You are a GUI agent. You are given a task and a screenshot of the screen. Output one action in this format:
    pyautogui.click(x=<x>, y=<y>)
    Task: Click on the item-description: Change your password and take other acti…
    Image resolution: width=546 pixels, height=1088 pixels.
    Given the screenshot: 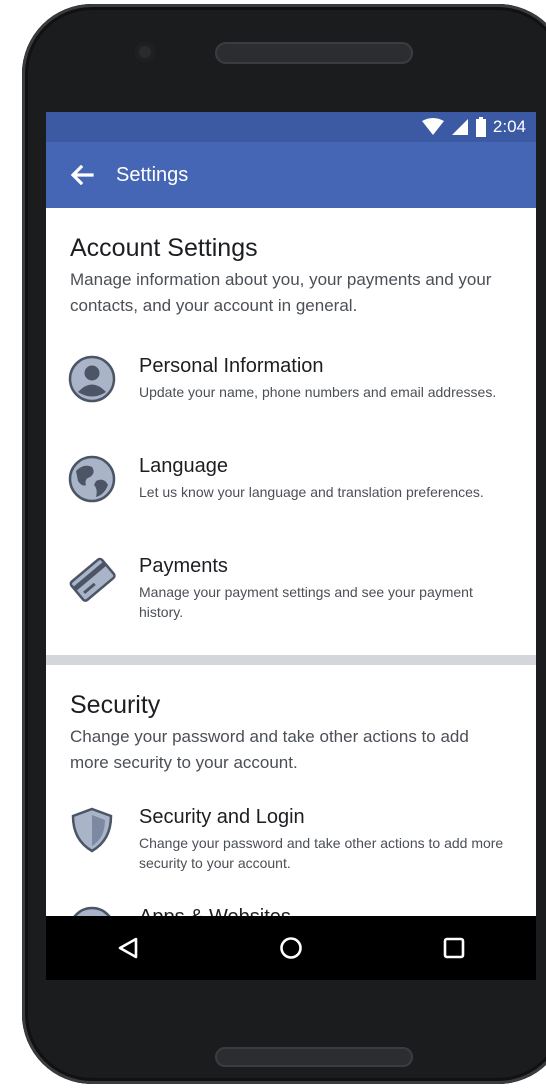 What is the action you would take?
    pyautogui.click(x=321, y=853)
    